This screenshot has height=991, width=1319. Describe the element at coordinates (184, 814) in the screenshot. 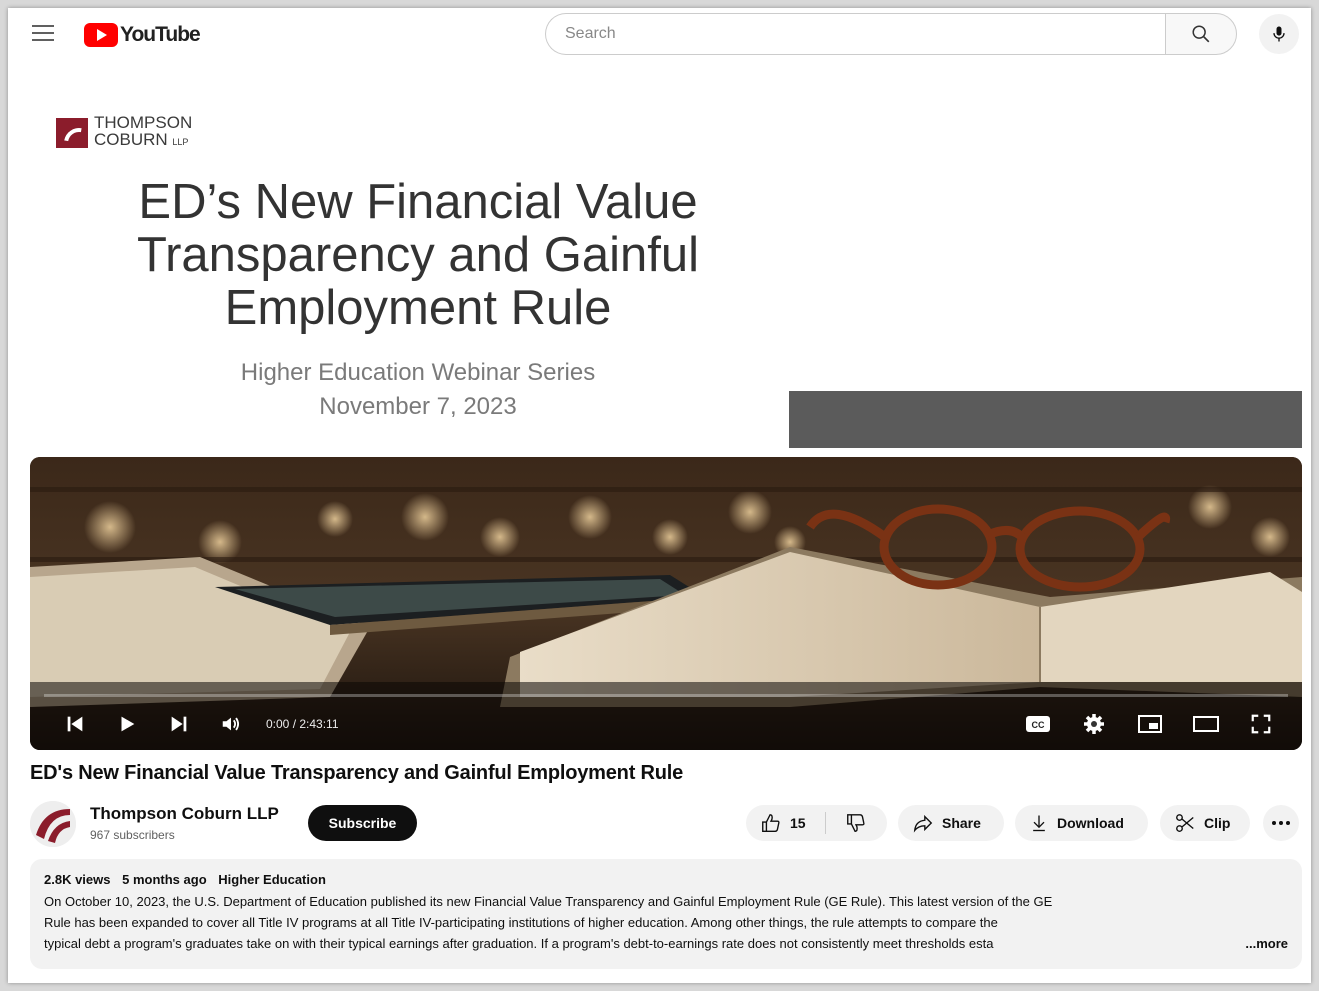

I see `channel-name: Thompson Coburn LLP` at that location.